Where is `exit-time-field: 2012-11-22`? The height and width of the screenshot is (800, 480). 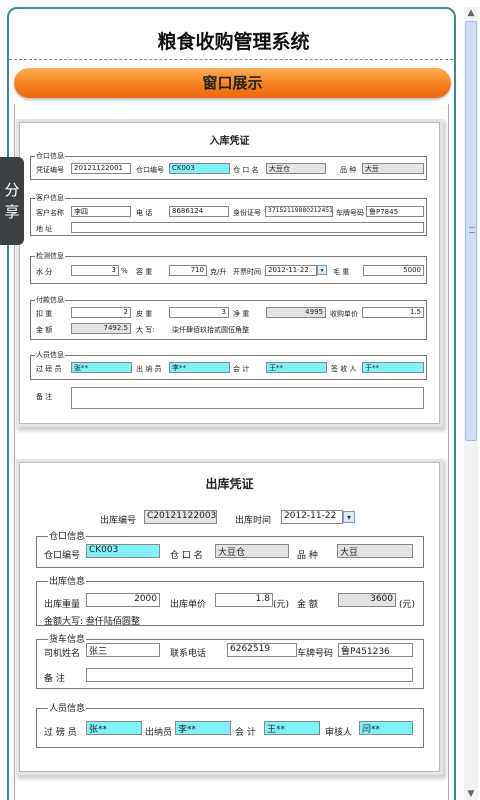 exit-time-field: 2012-11-22 is located at coordinates (312, 517).